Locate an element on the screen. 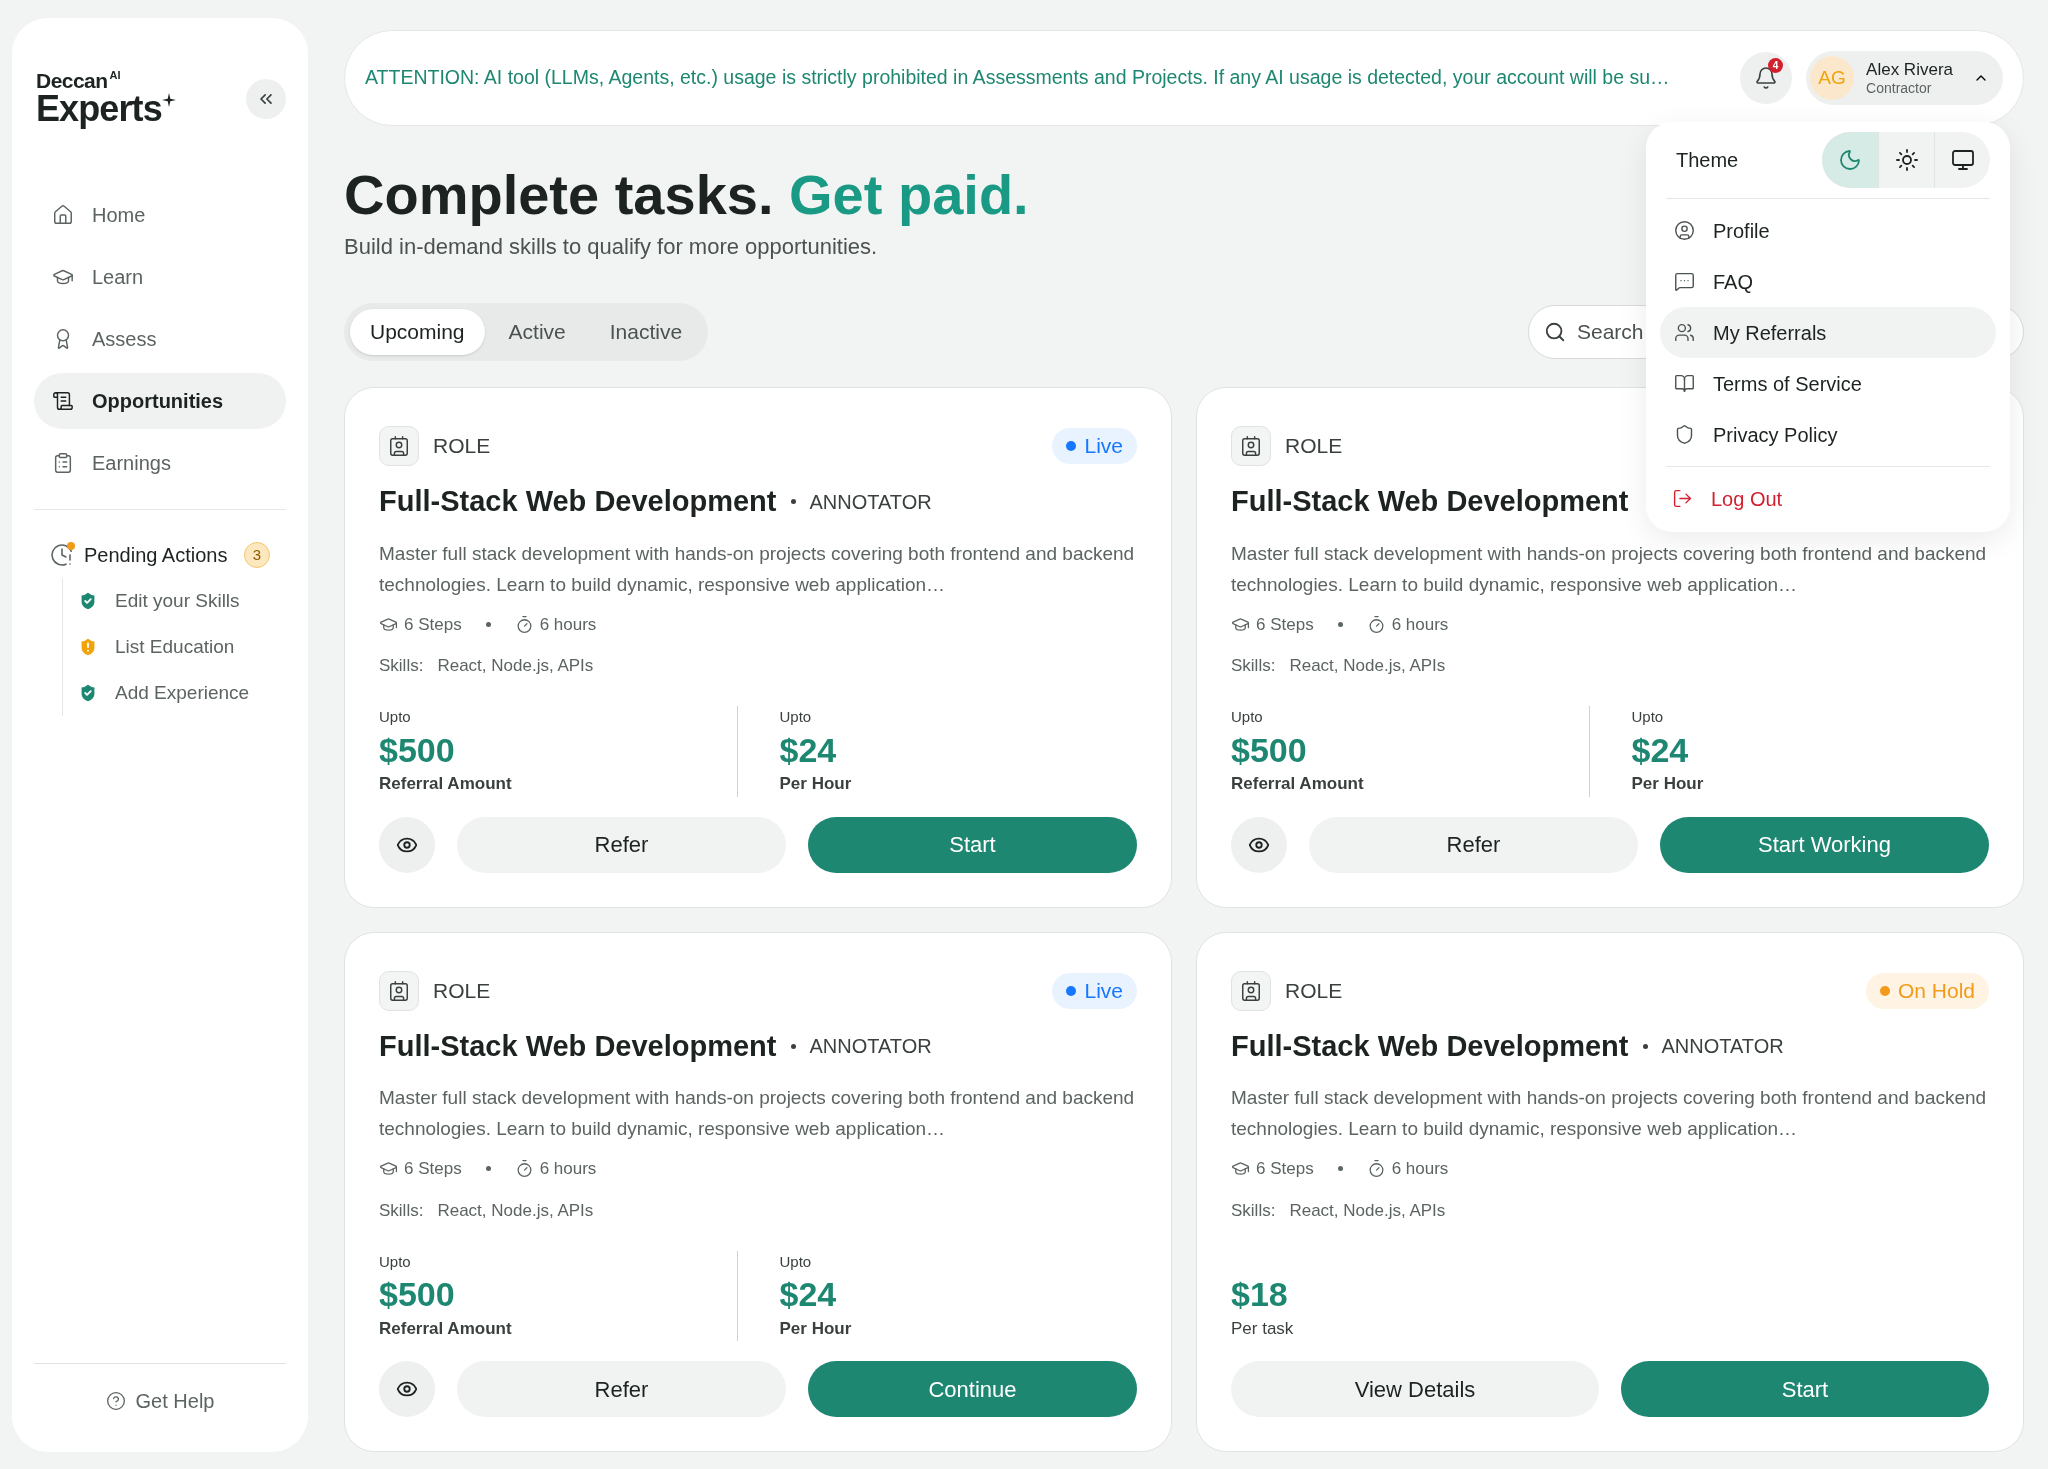  pending-actions-title: Pending Actions is located at coordinates (156, 555).